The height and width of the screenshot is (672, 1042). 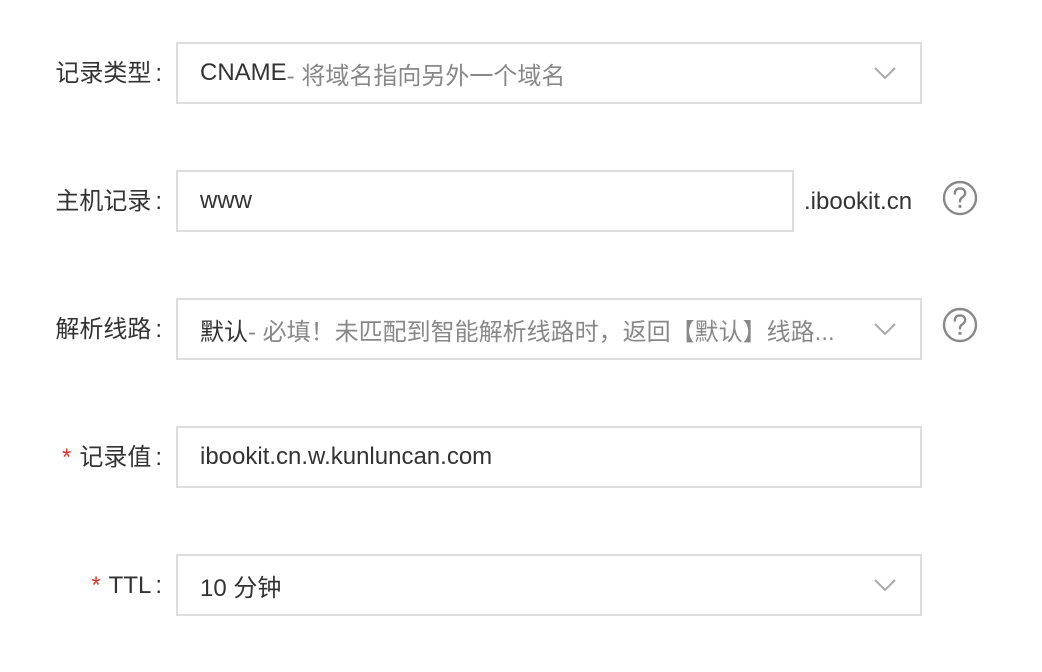 I want to click on record-value-input: ibookit.cn.w.kunluncan.com, so click(x=549, y=457).